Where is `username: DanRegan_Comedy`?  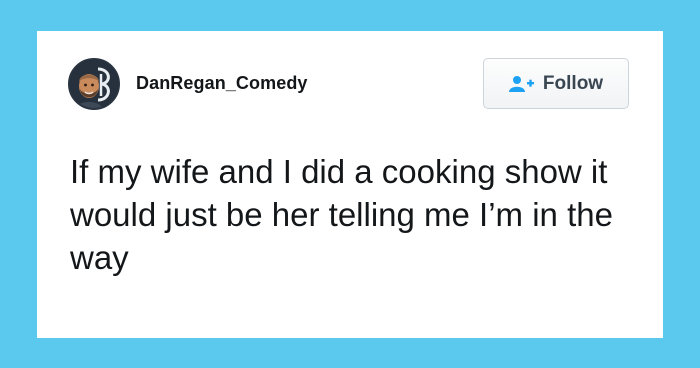 username: DanRegan_Comedy is located at coordinates (222, 83).